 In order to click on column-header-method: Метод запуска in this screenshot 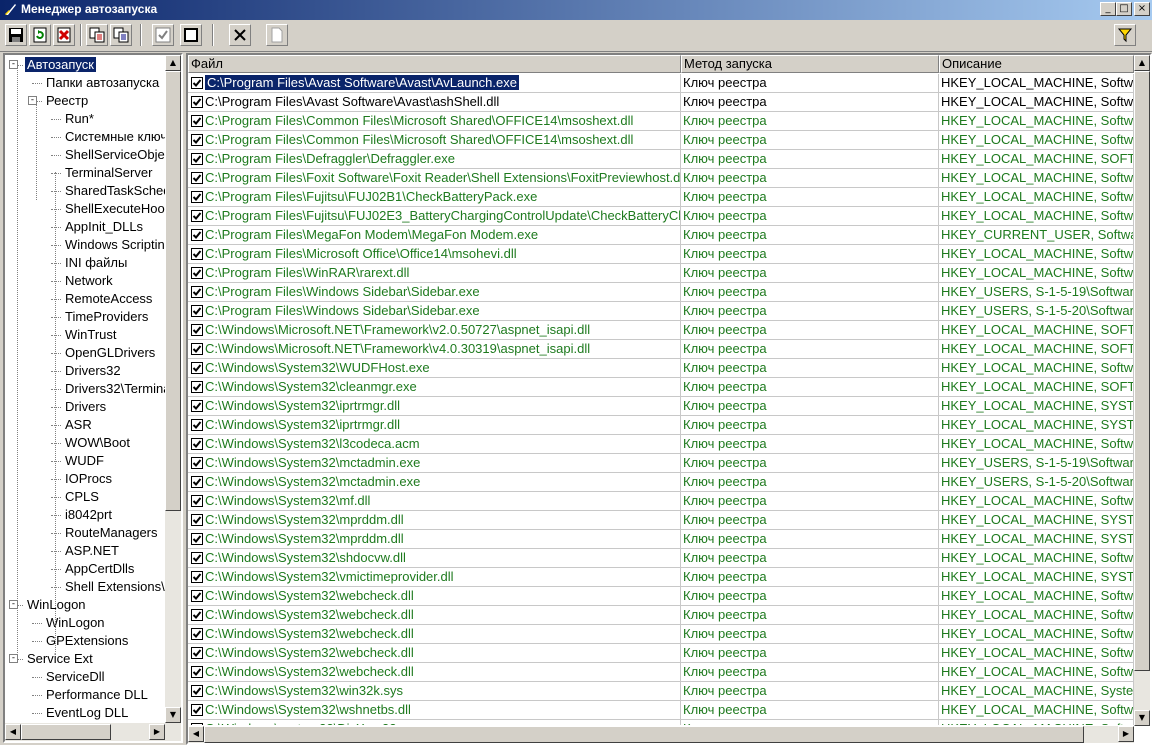, I will do `click(810, 64)`.